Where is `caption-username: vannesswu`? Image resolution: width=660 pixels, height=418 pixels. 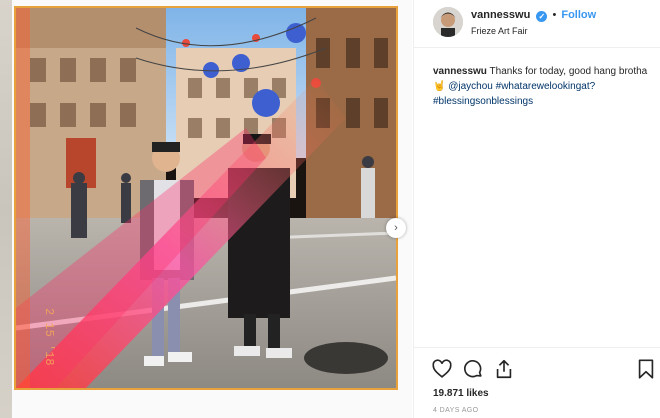
caption-username: vannesswu is located at coordinates (460, 71).